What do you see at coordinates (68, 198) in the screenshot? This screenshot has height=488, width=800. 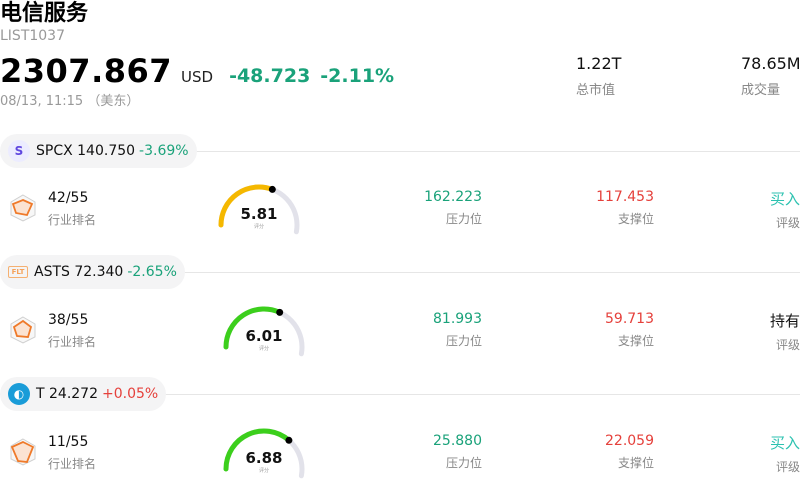 I see `industry-rank-value: 42/55` at bounding box center [68, 198].